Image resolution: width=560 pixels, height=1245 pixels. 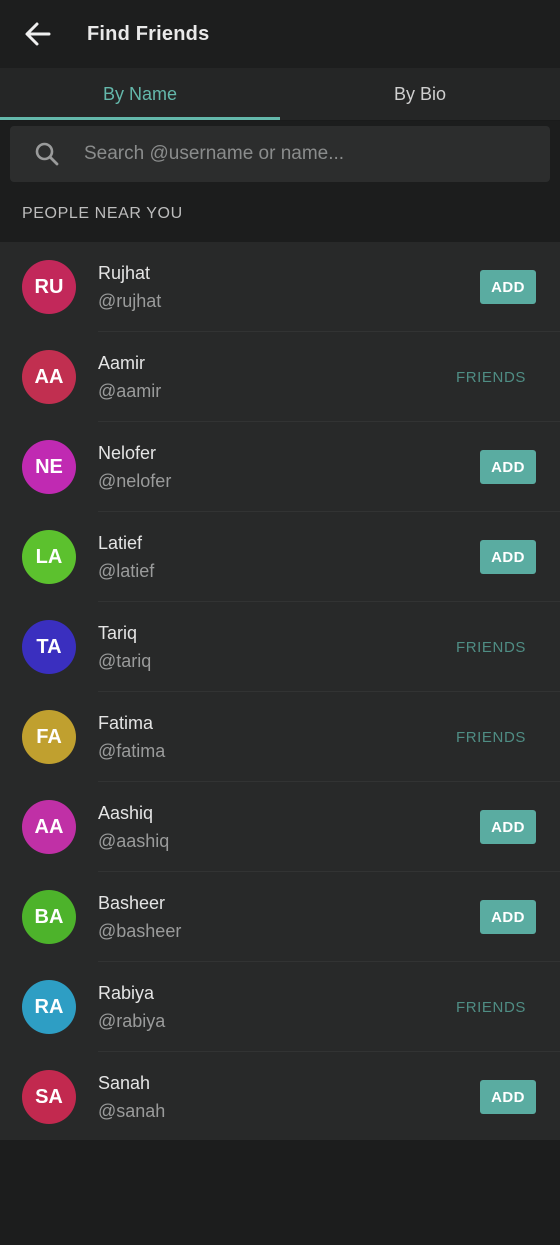 What do you see at coordinates (140, 931) in the screenshot?
I see `person-handle: @basheer` at bounding box center [140, 931].